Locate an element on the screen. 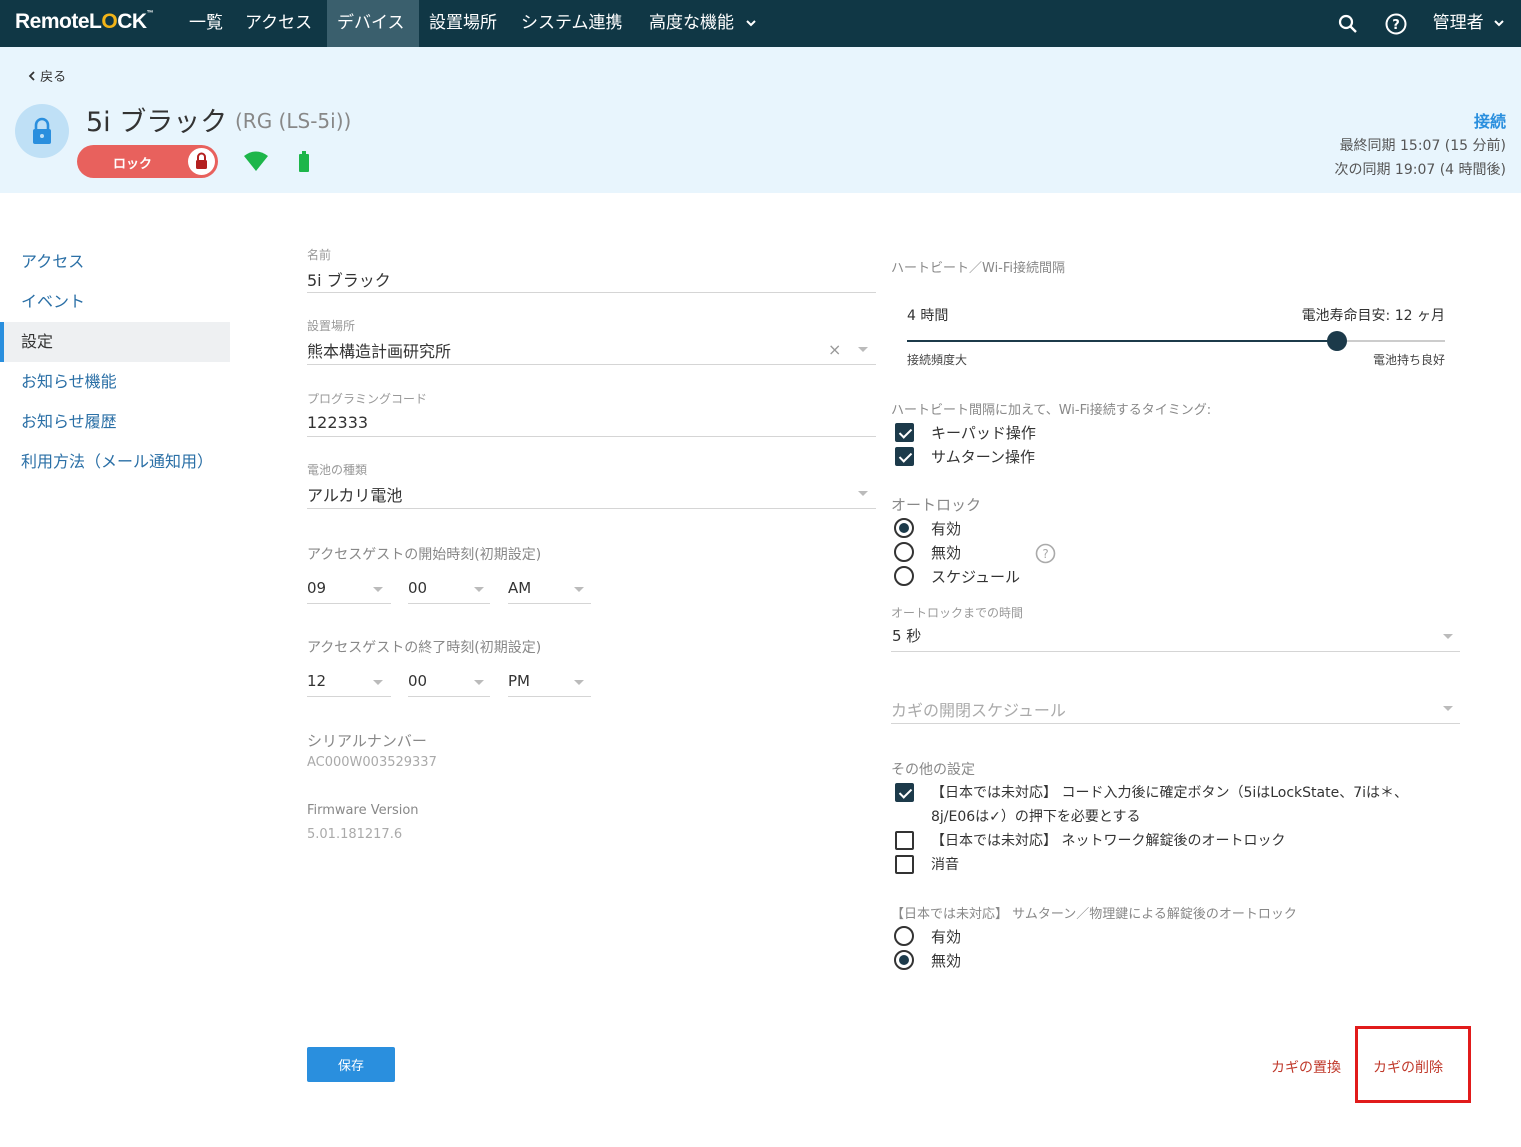 This screenshot has width=1521, height=1147. schedule-underline is located at coordinates (1175, 723).